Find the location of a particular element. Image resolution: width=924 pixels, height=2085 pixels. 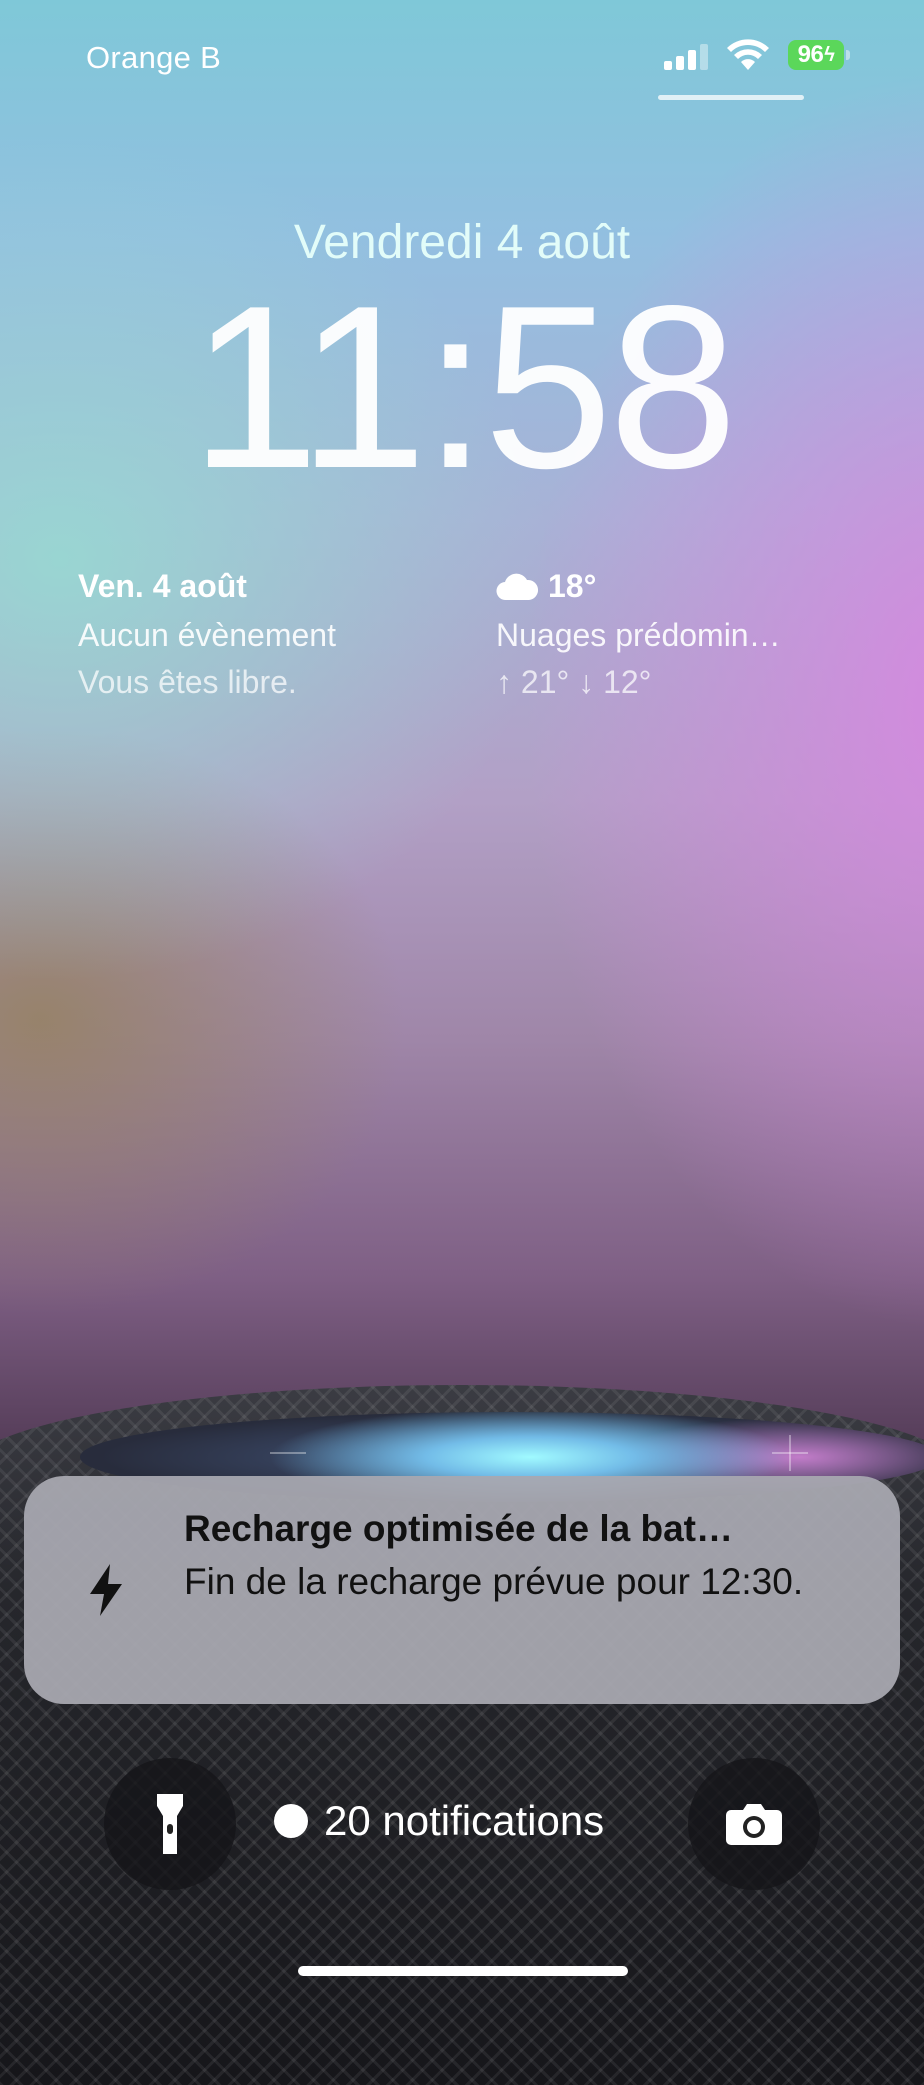

flashlight-button is located at coordinates (170, 1824).